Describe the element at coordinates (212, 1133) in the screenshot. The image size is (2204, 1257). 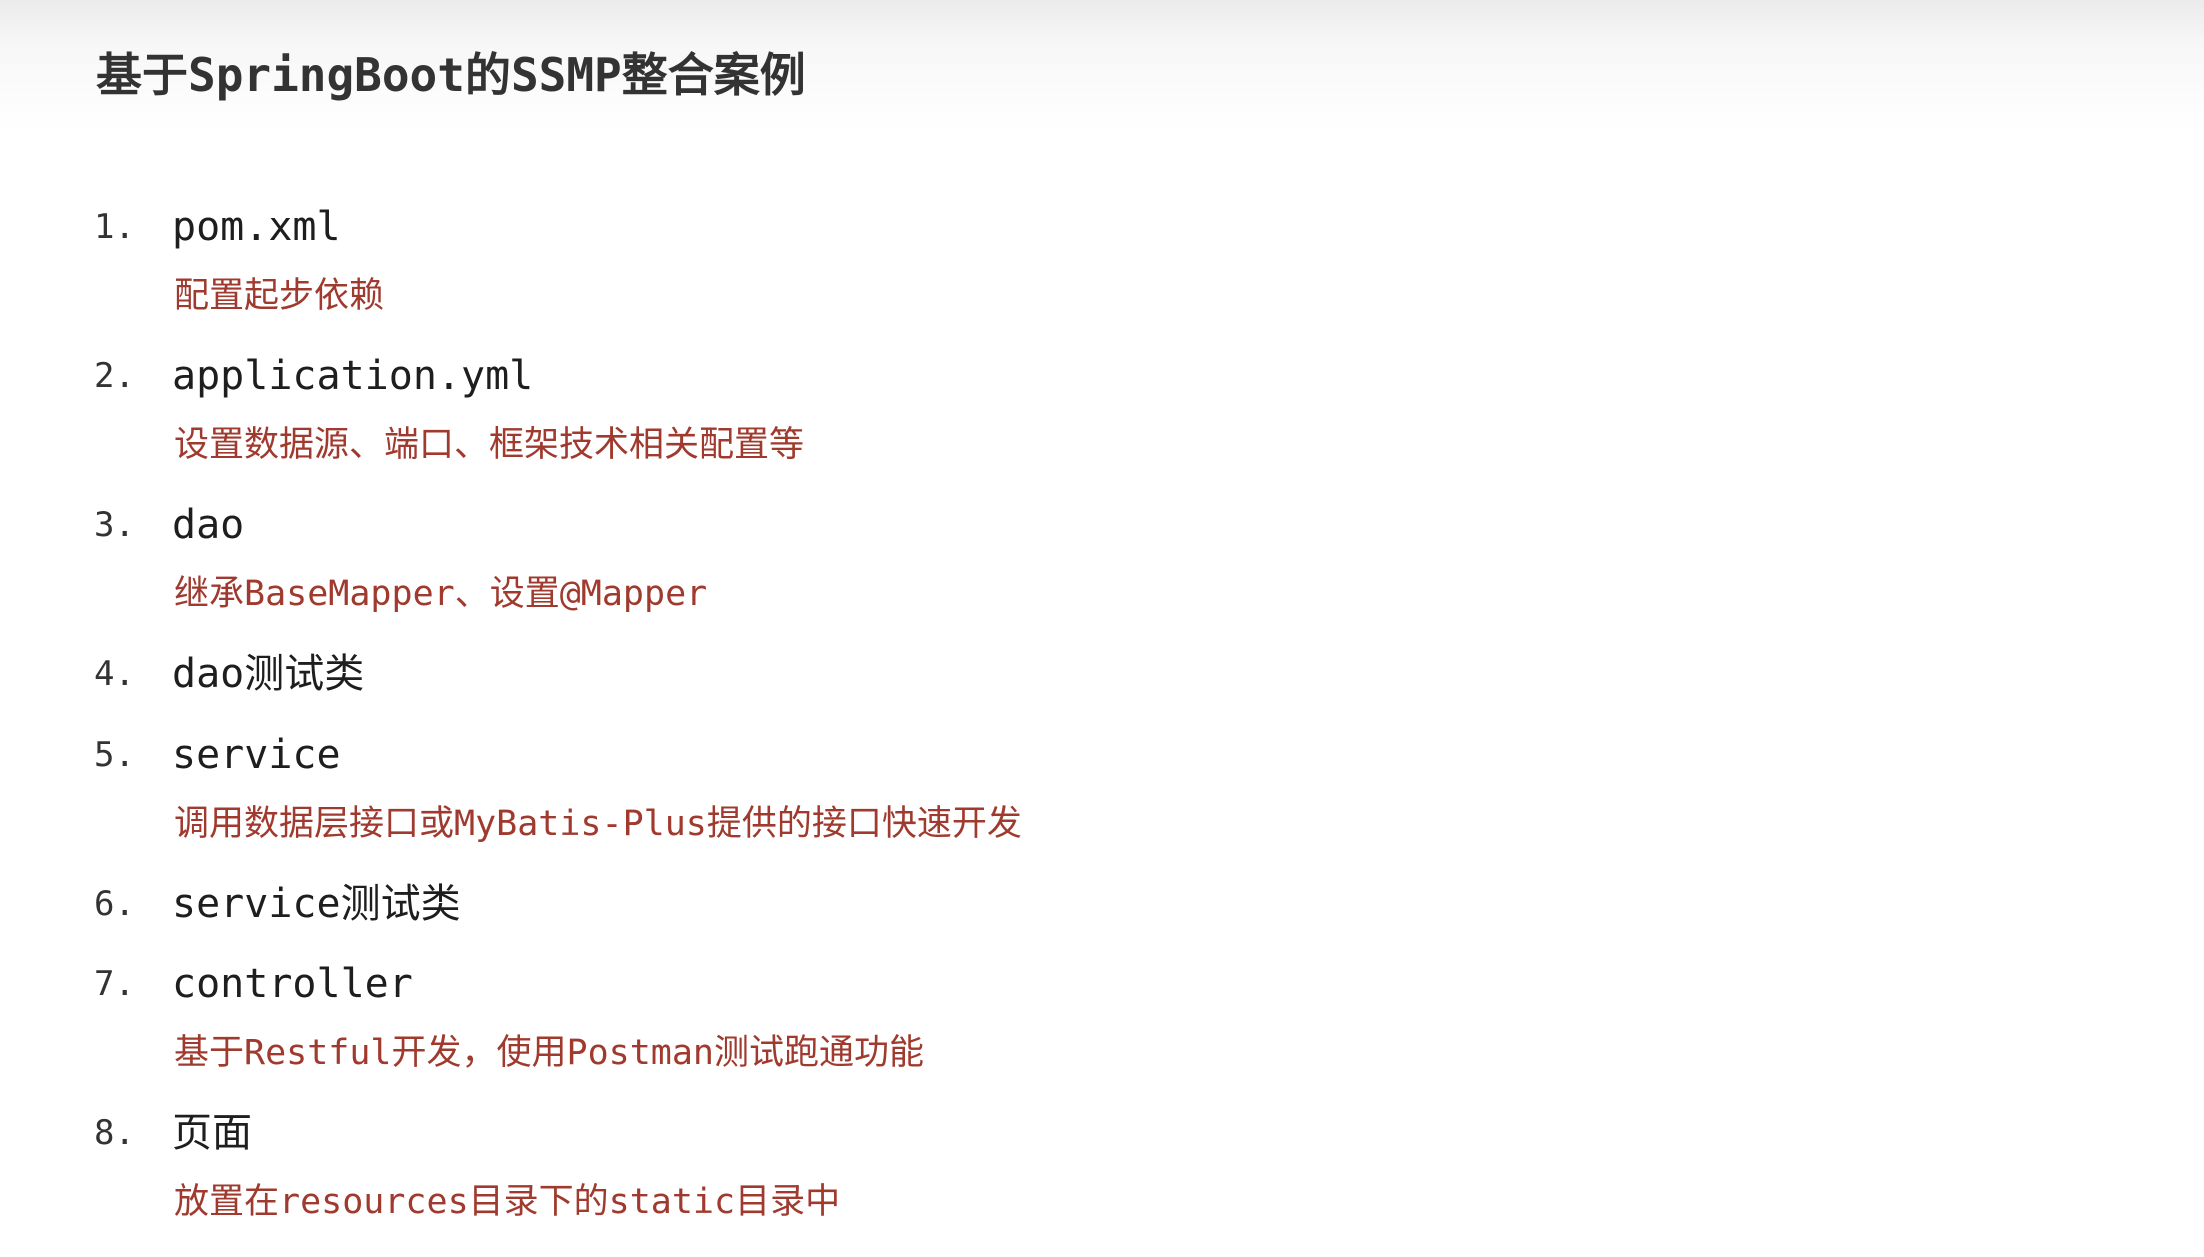
I see `item-label: 页面` at that location.